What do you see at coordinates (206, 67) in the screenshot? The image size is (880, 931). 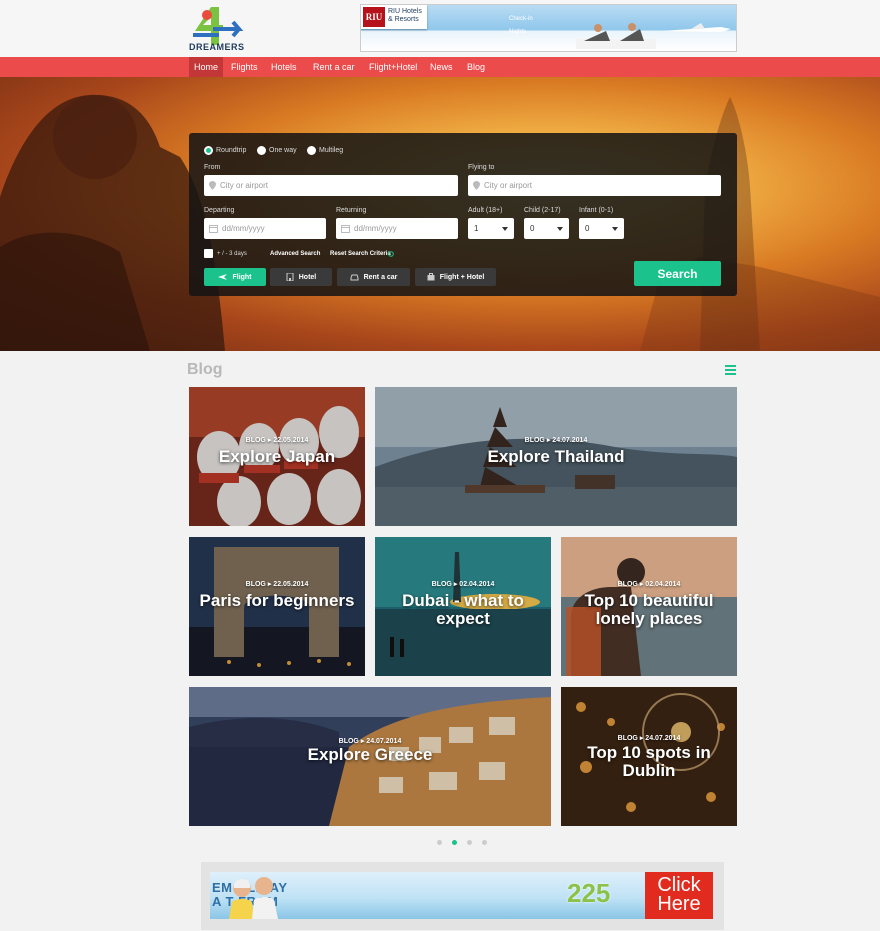 I see `nav-home: Home` at bounding box center [206, 67].